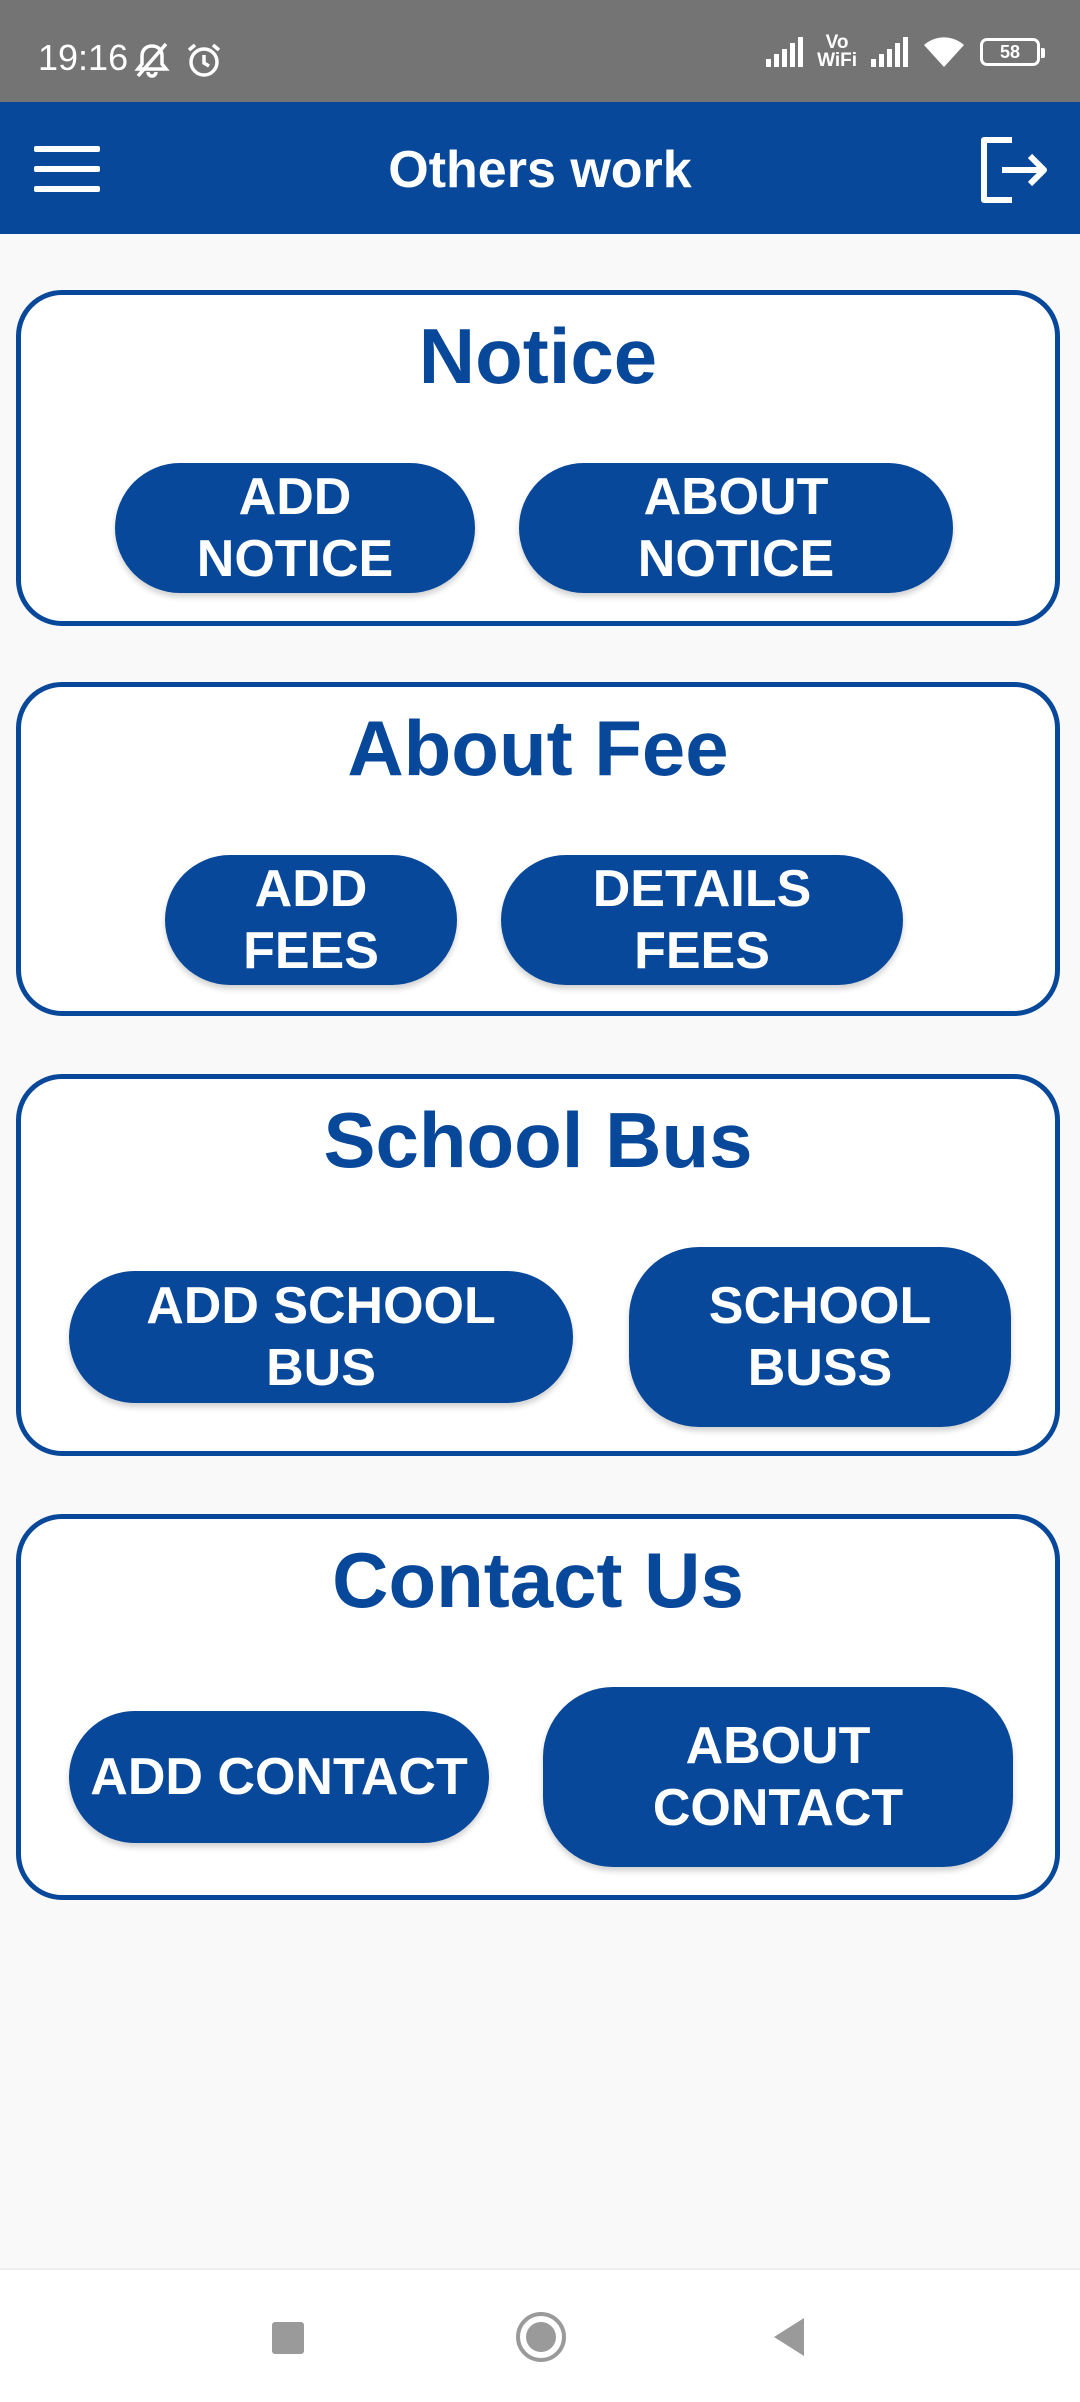 Image resolution: width=1080 pixels, height=2402 pixels. I want to click on wifi-icon, so click(944, 52).